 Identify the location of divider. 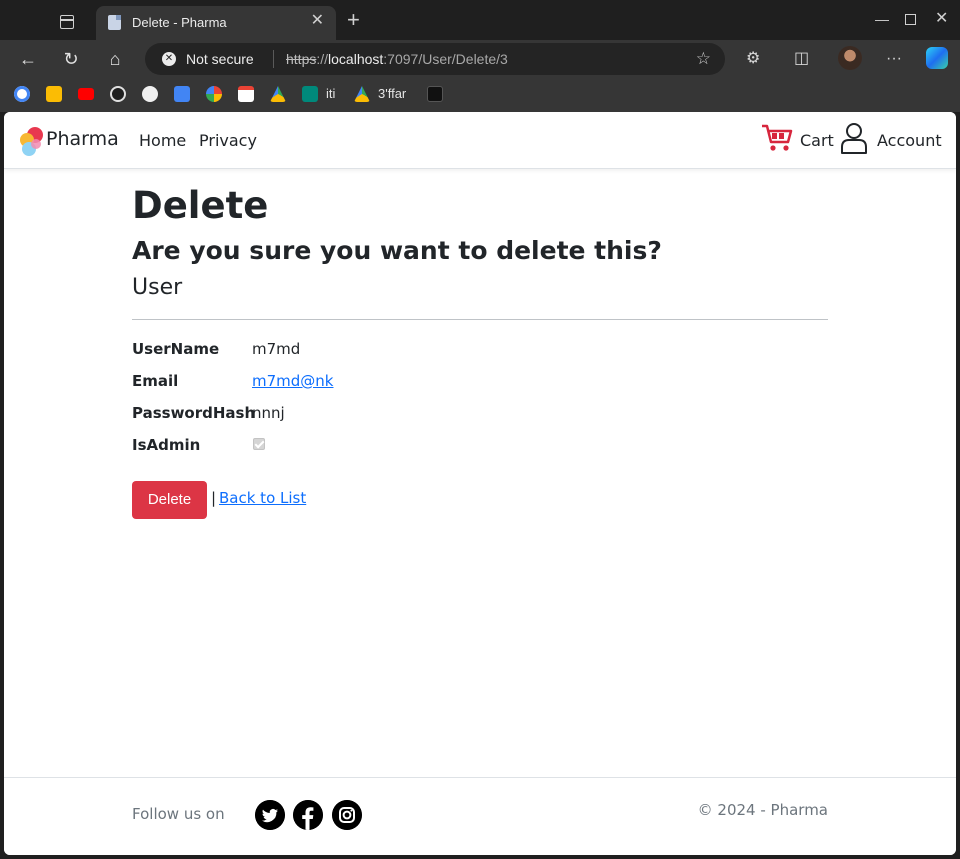
(480, 319).